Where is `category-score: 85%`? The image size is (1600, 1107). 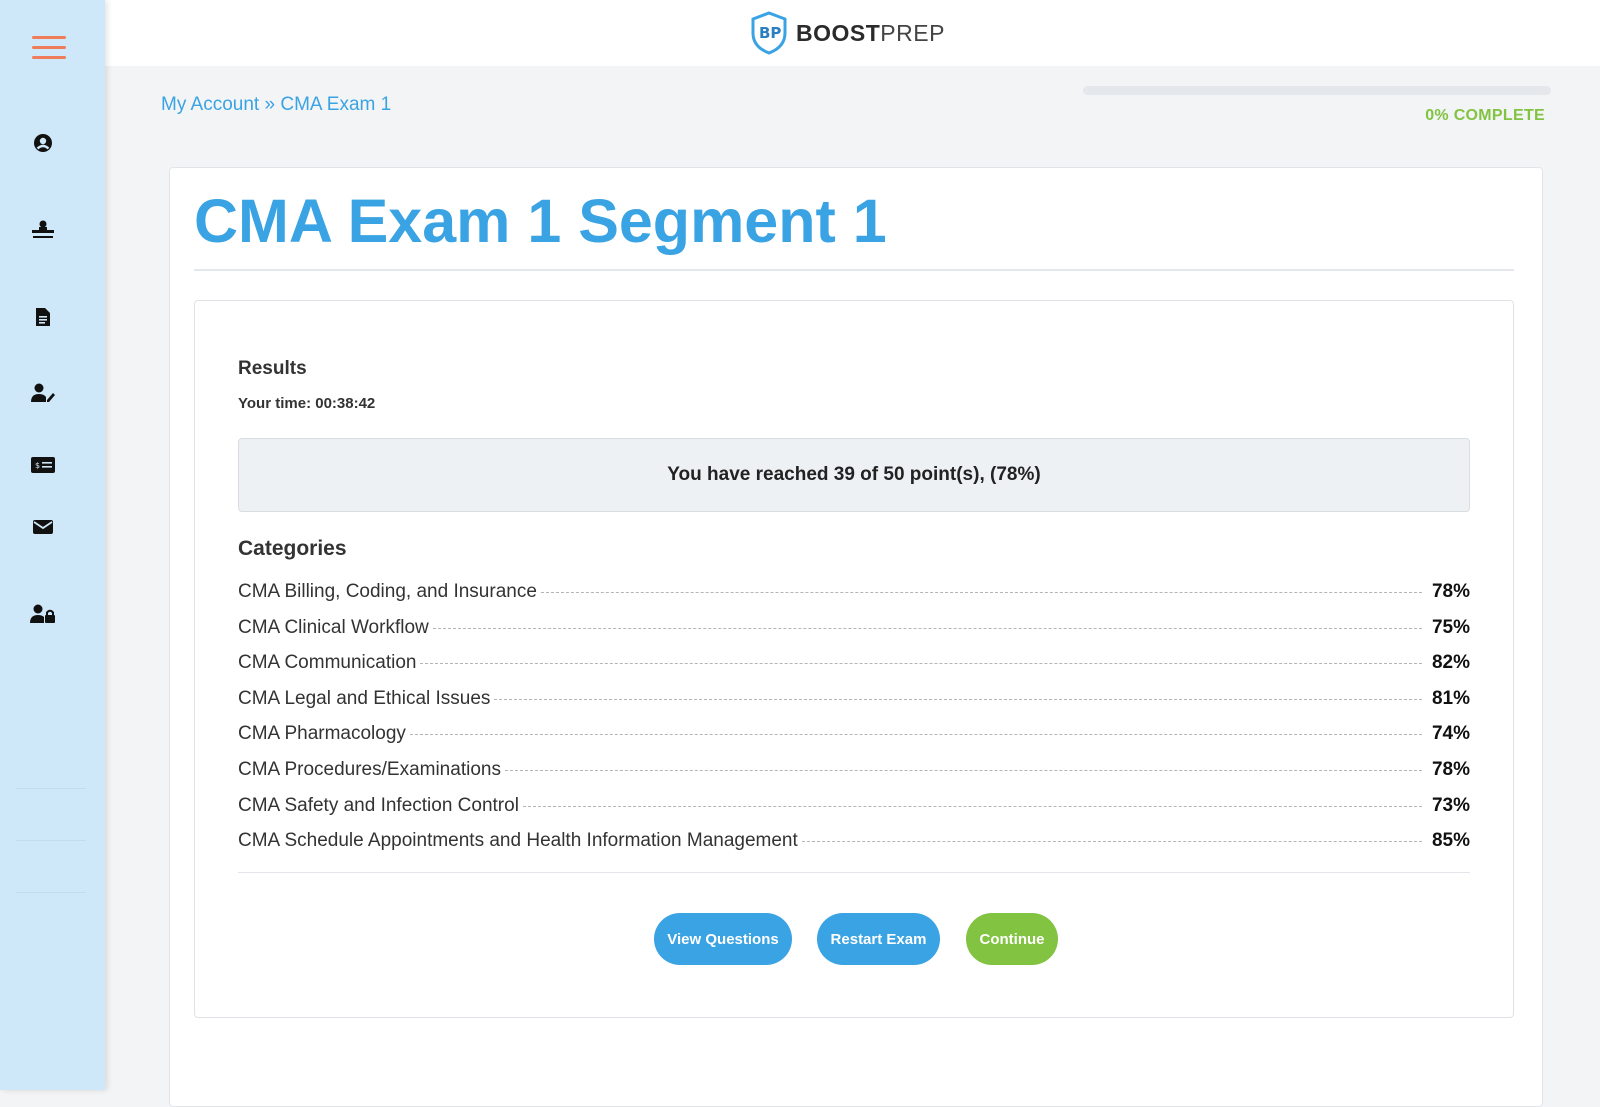
category-score: 85% is located at coordinates (1450, 841).